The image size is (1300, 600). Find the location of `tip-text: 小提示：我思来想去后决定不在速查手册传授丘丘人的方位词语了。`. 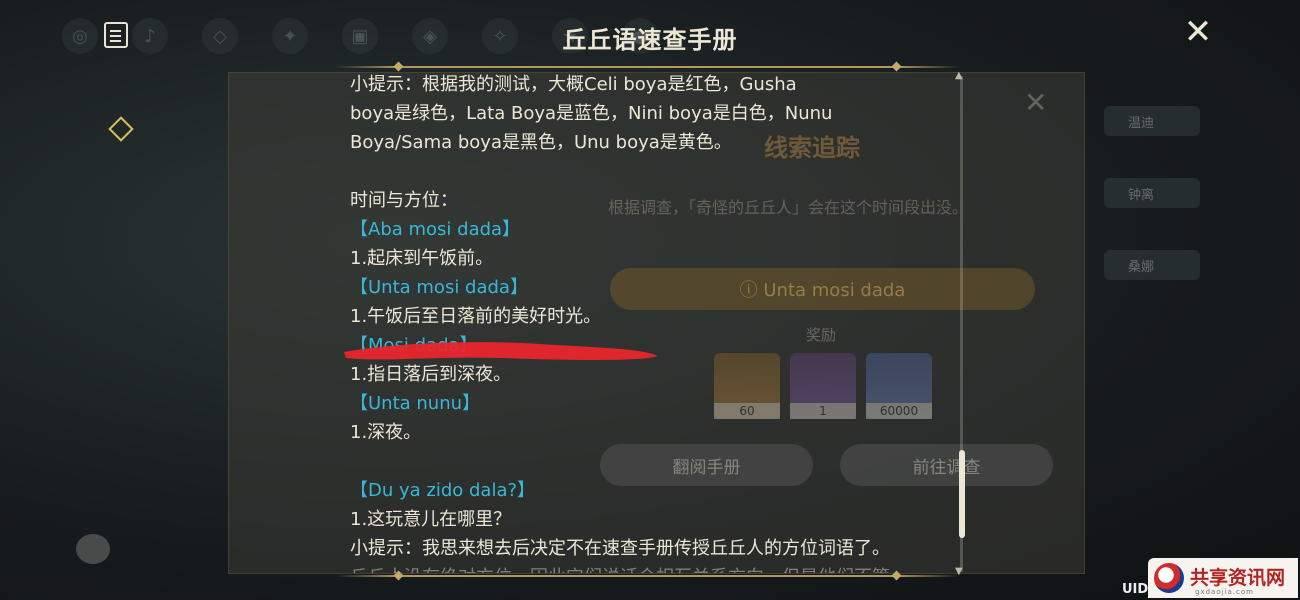

tip-text: 小提示：我思来想去后决定不在速查手册传授丘丘人的方位词语了。 is located at coordinates (620, 548).